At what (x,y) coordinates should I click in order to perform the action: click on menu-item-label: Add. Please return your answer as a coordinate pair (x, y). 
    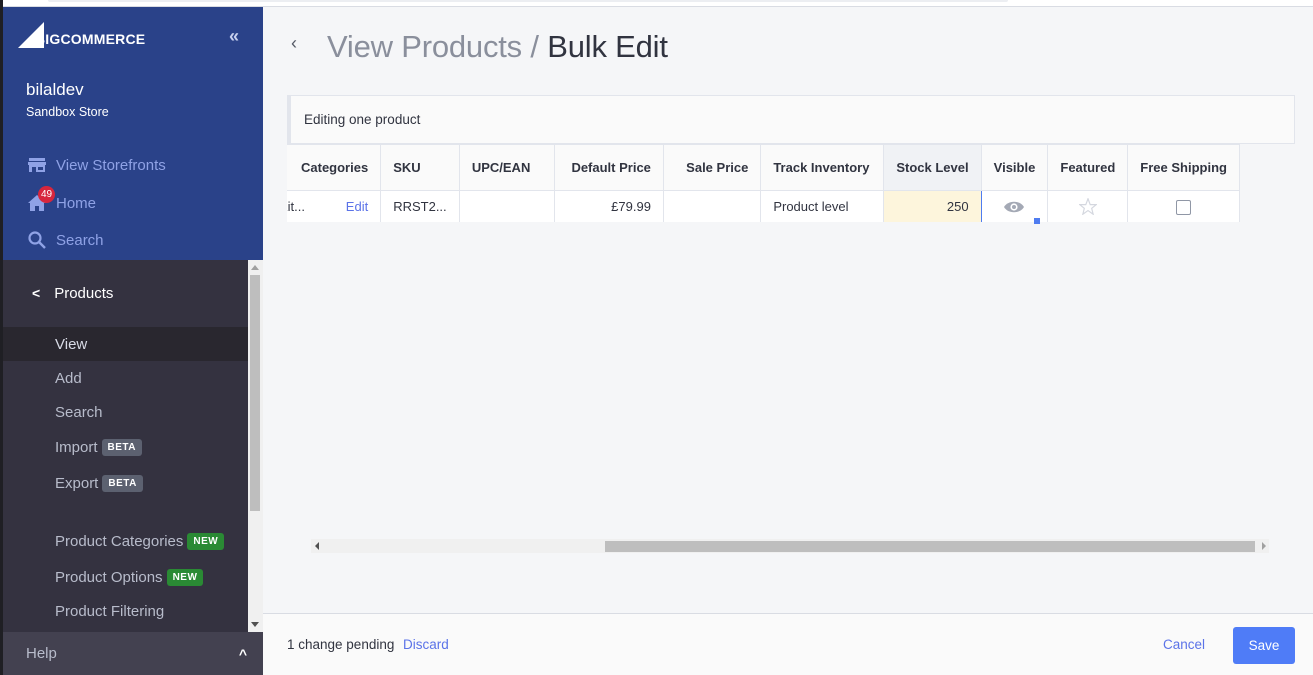
    Looking at the image, I should click on (68, 378).